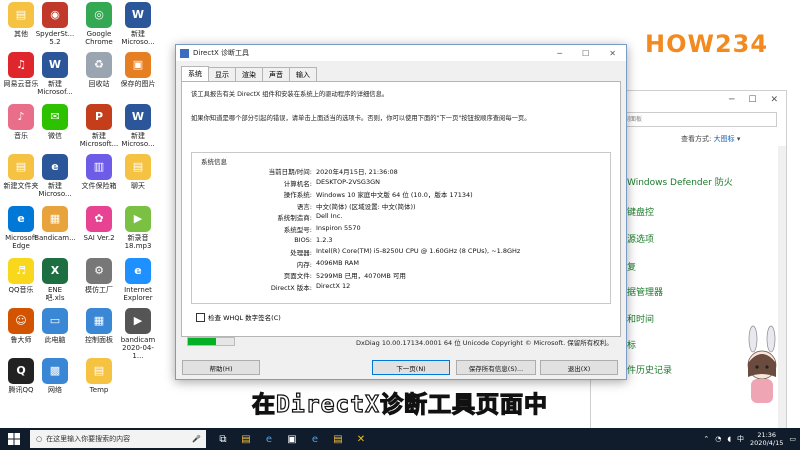 The image size is (800, 450). I want to click on system-info-key: BIOS:, so click(303, 239).